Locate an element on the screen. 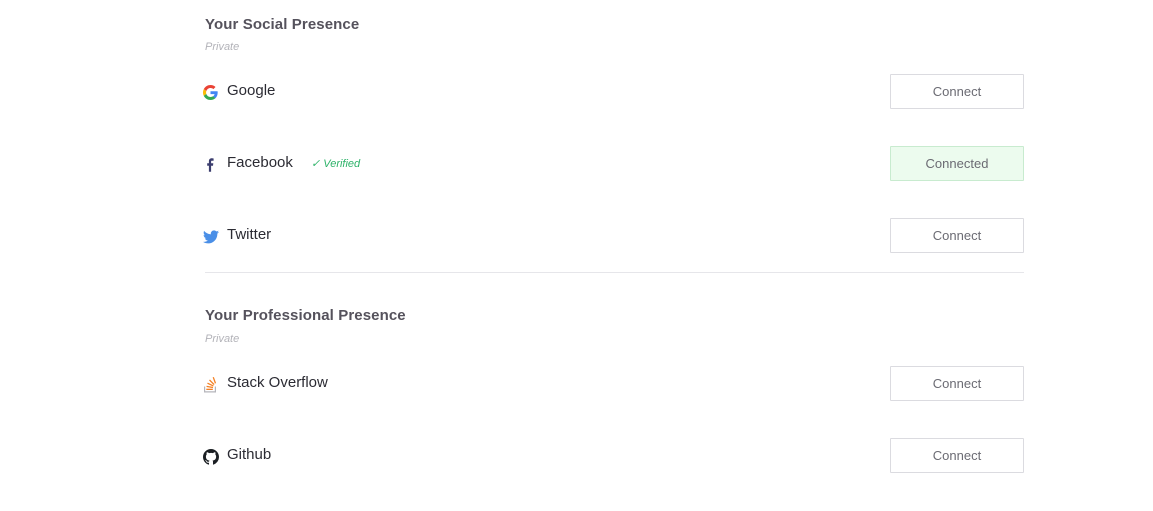  stack-overflow-connect-button: Connect is located at coordinates (957, 383).